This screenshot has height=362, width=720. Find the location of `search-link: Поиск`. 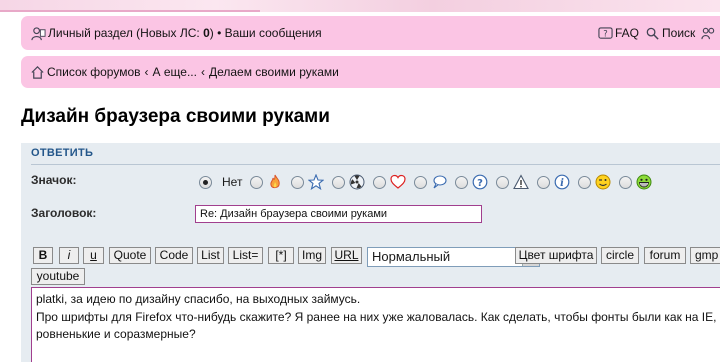

search-link: Поиск is located at coordinates (678, 33).